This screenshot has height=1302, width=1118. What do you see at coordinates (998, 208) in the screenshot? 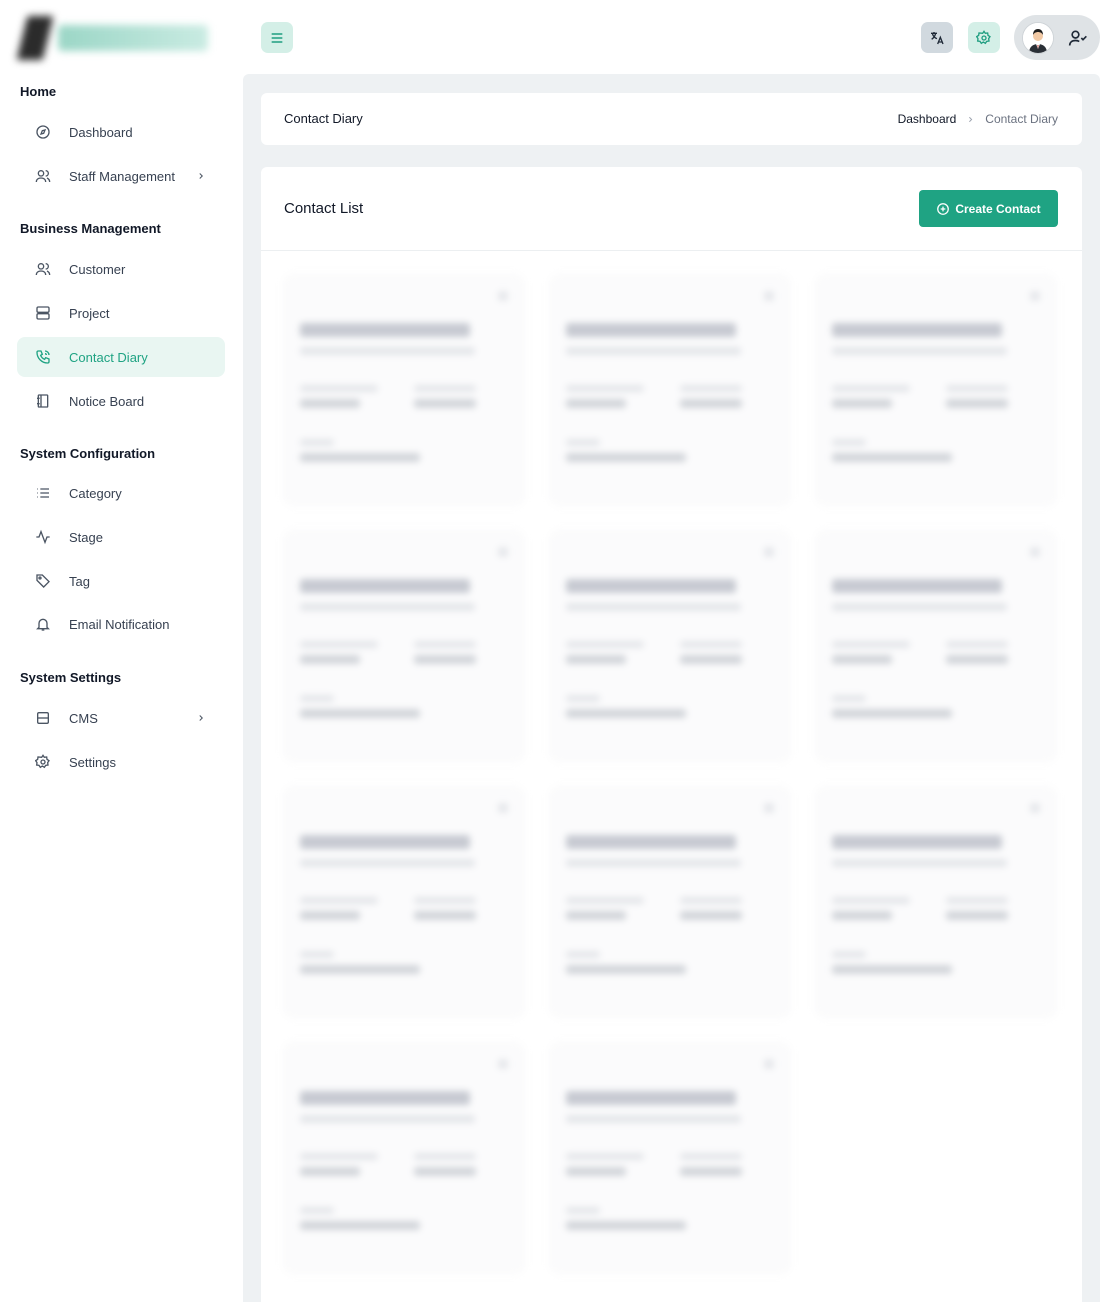
I see `create-contact-label: Create Contact` at bounding box center [998, 208].